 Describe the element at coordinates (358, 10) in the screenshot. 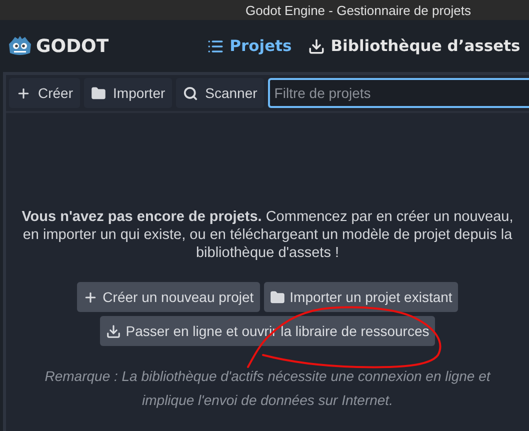

I see `window-title: Godot Engine - Gestionnaire de projets` at that location.